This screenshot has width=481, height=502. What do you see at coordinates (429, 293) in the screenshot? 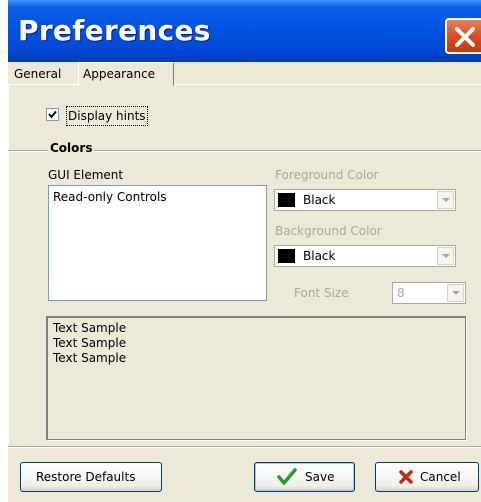
I see `font-size-select: 8` at bounding box center [429, 293].